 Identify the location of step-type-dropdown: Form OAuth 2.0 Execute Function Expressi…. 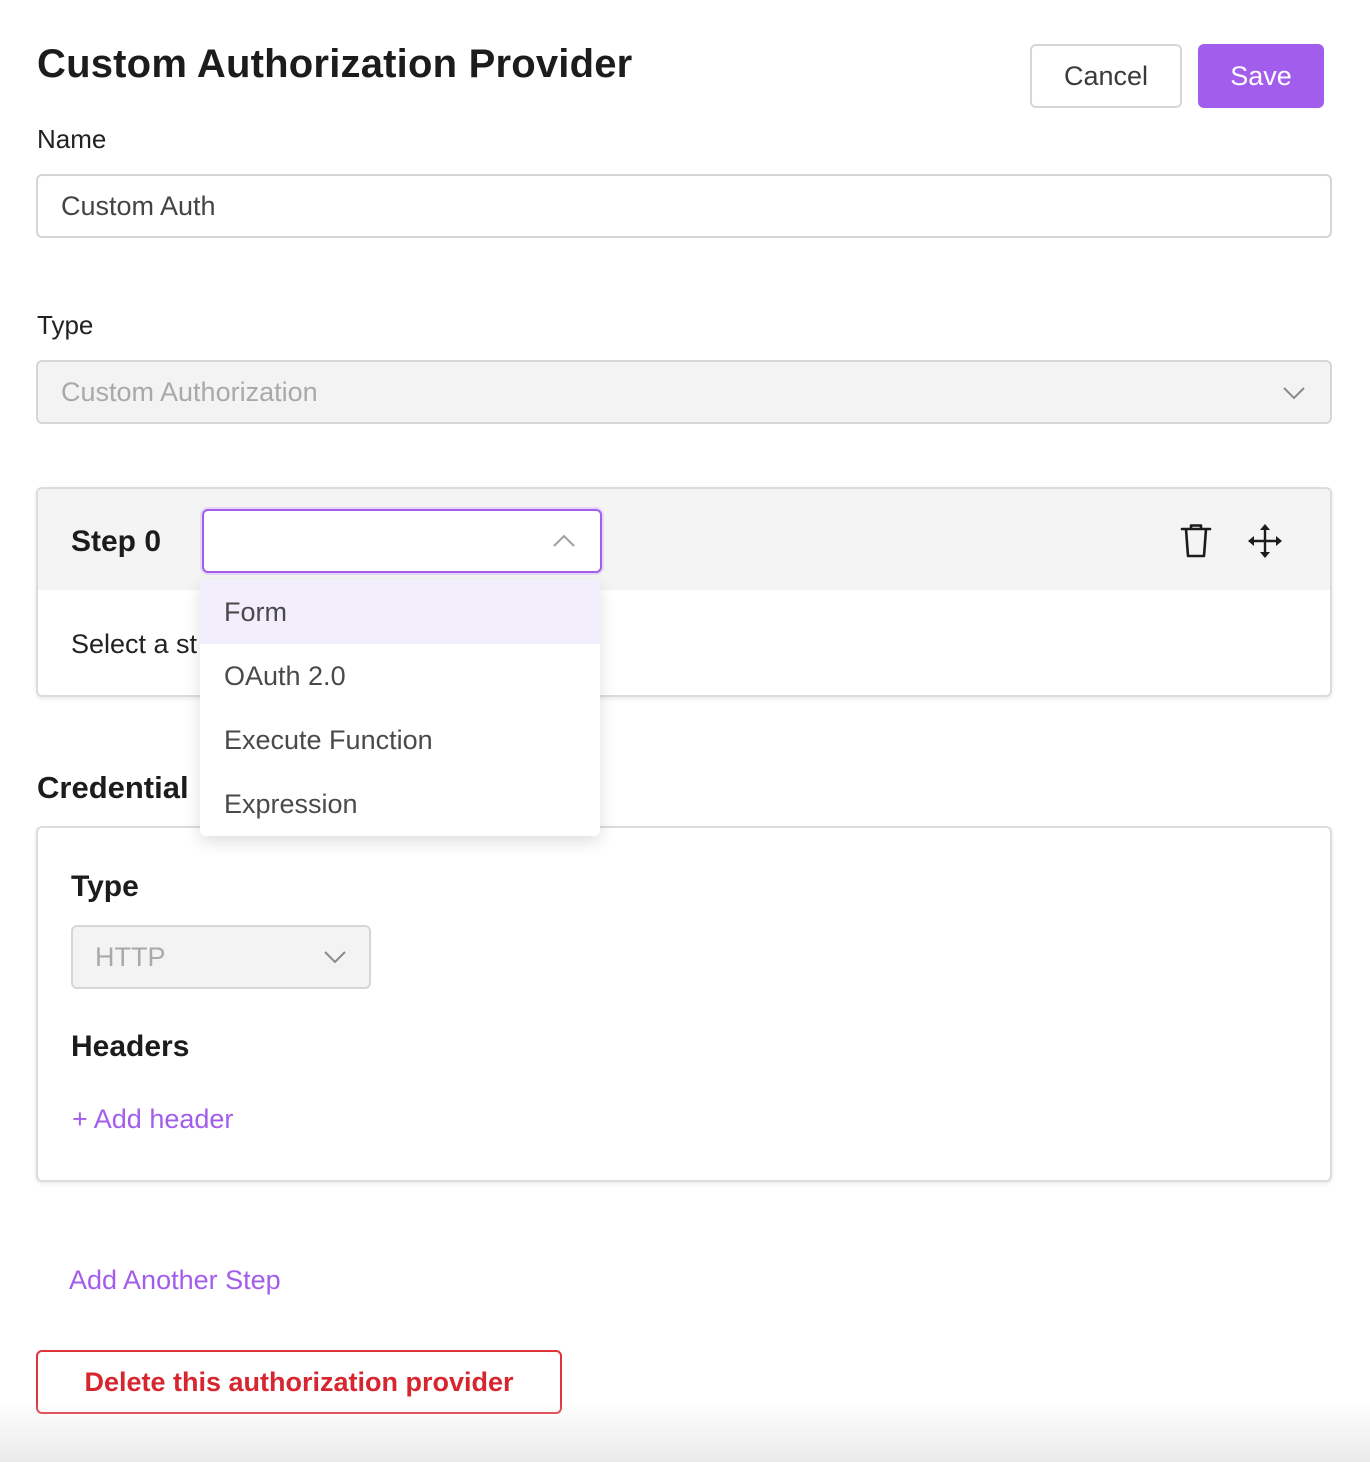
(400, 708).